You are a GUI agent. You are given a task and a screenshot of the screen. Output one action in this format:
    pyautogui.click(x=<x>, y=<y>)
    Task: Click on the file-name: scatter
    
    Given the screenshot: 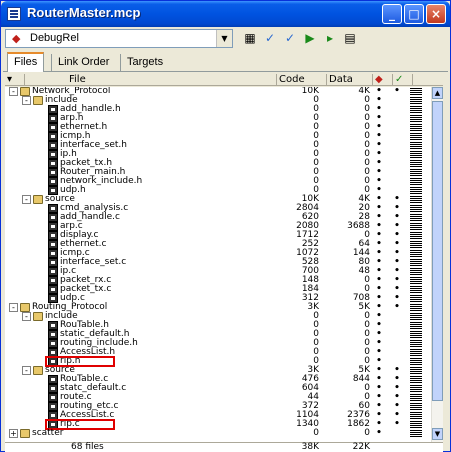 What is the action you would take?
    pyautogui.click(x=48, y=433)
    